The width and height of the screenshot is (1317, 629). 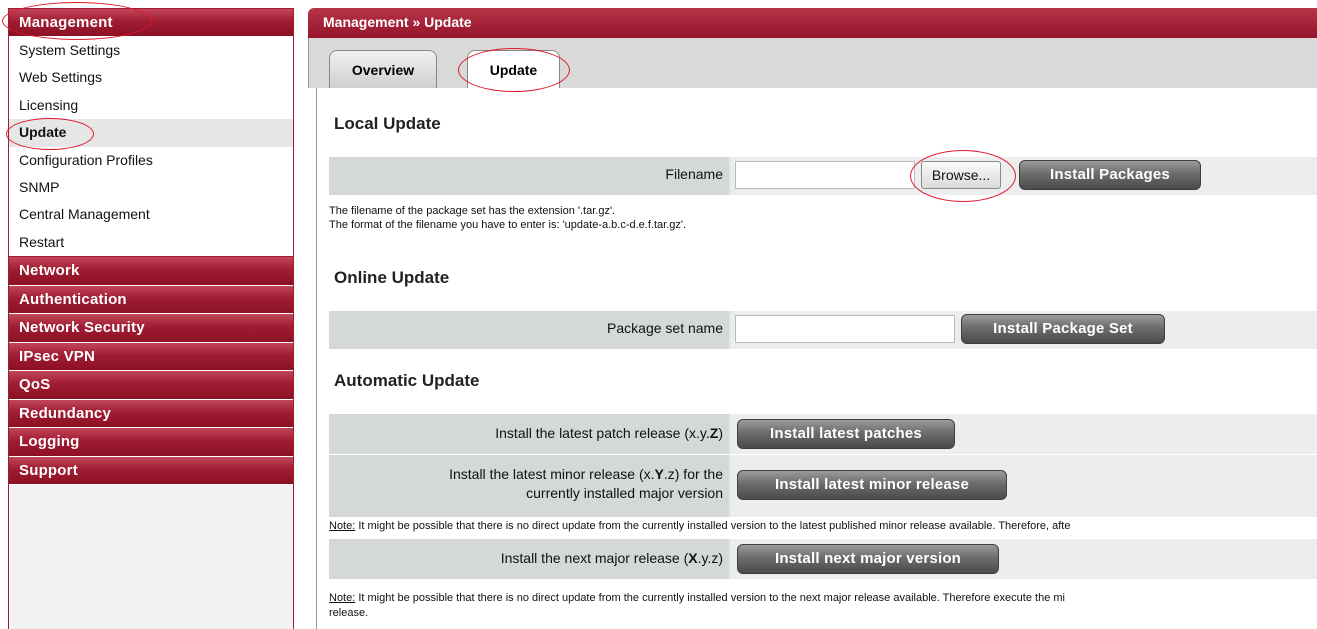 What do you see at coordinates (845, 329) in the screenshot?
I see `package-set-input` at bounding box center [845, 329].